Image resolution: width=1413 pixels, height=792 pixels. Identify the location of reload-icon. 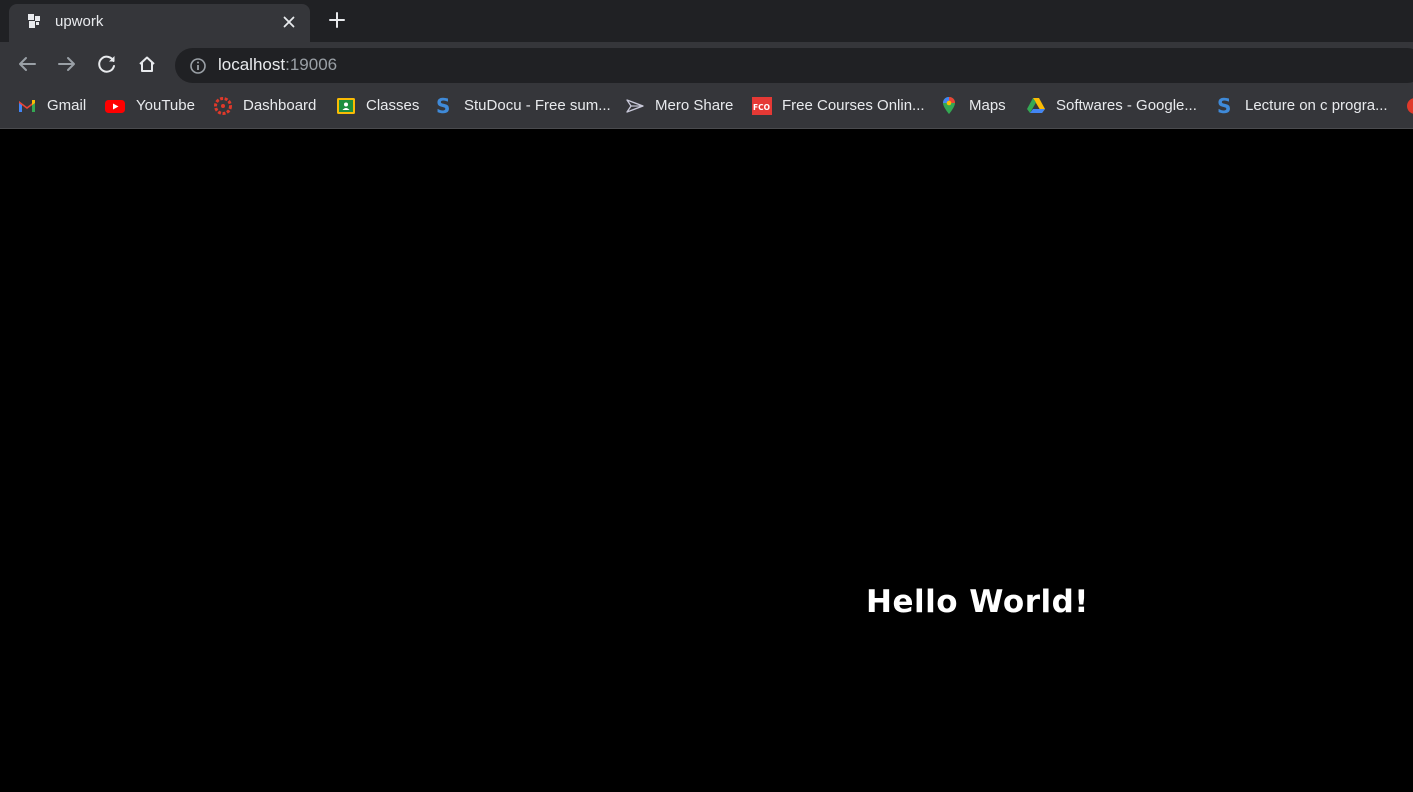
(106, 64).